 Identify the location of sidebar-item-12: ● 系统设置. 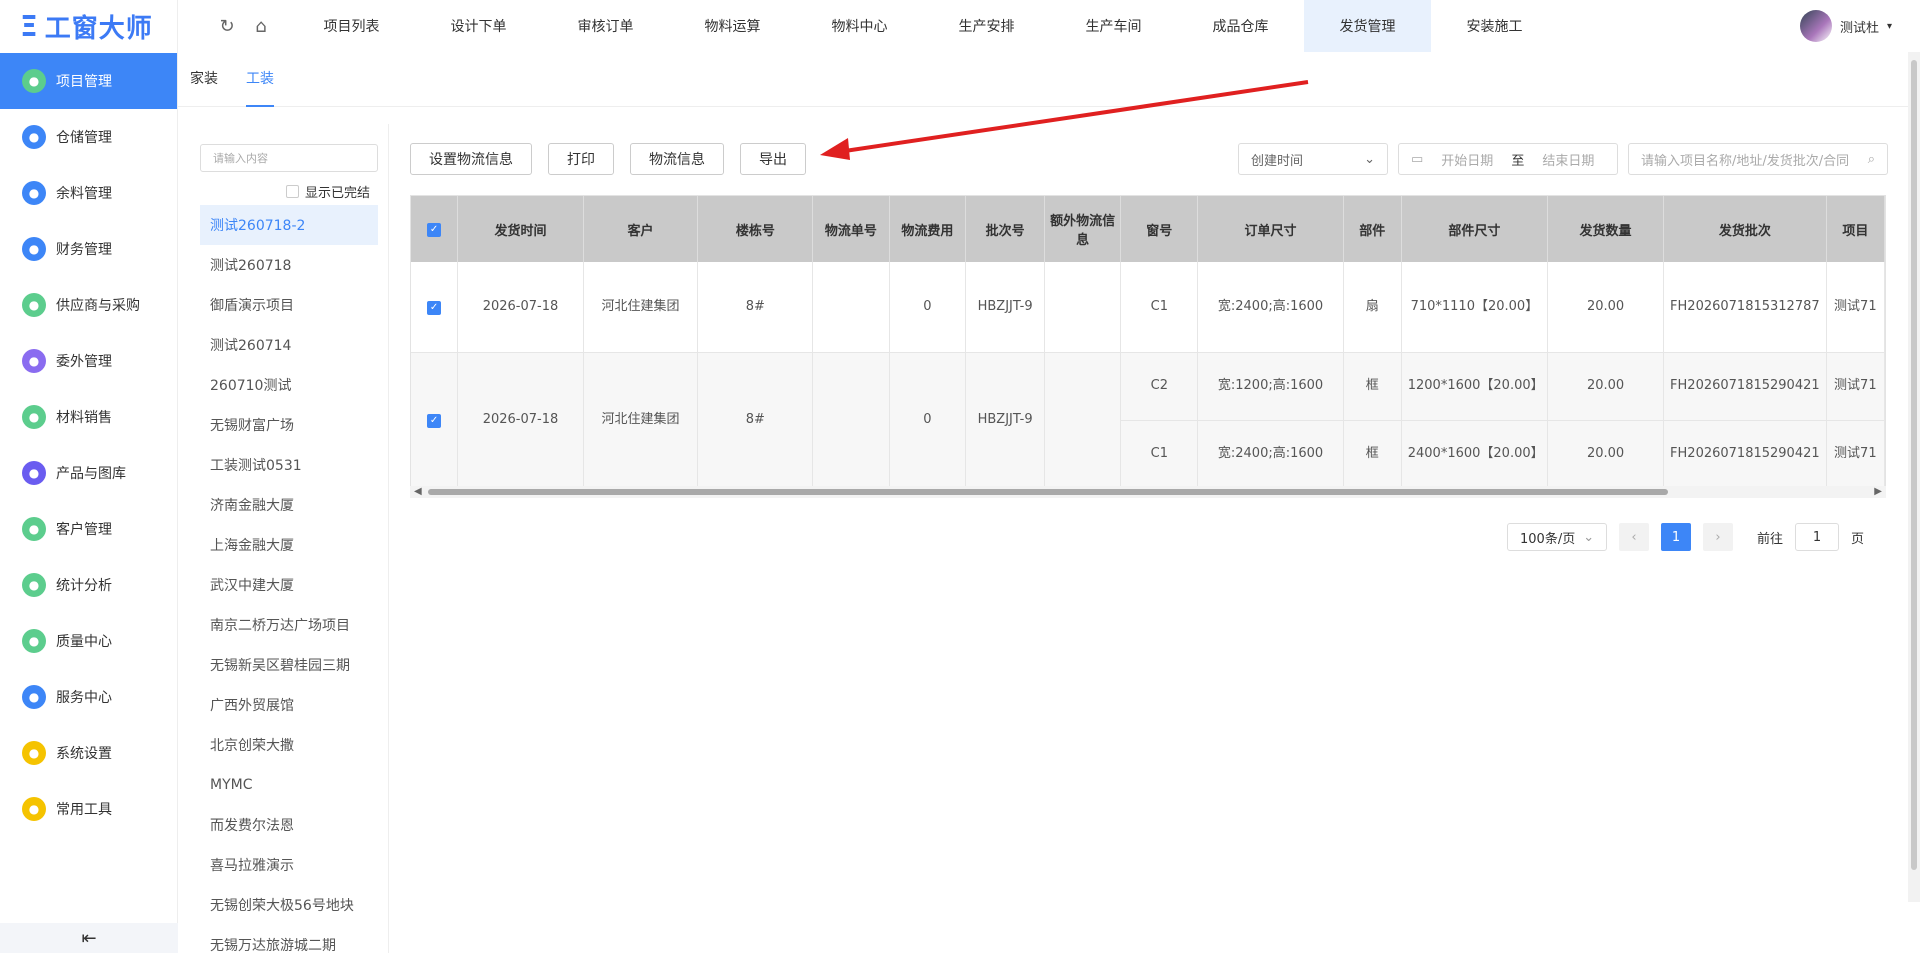
(88, 753).